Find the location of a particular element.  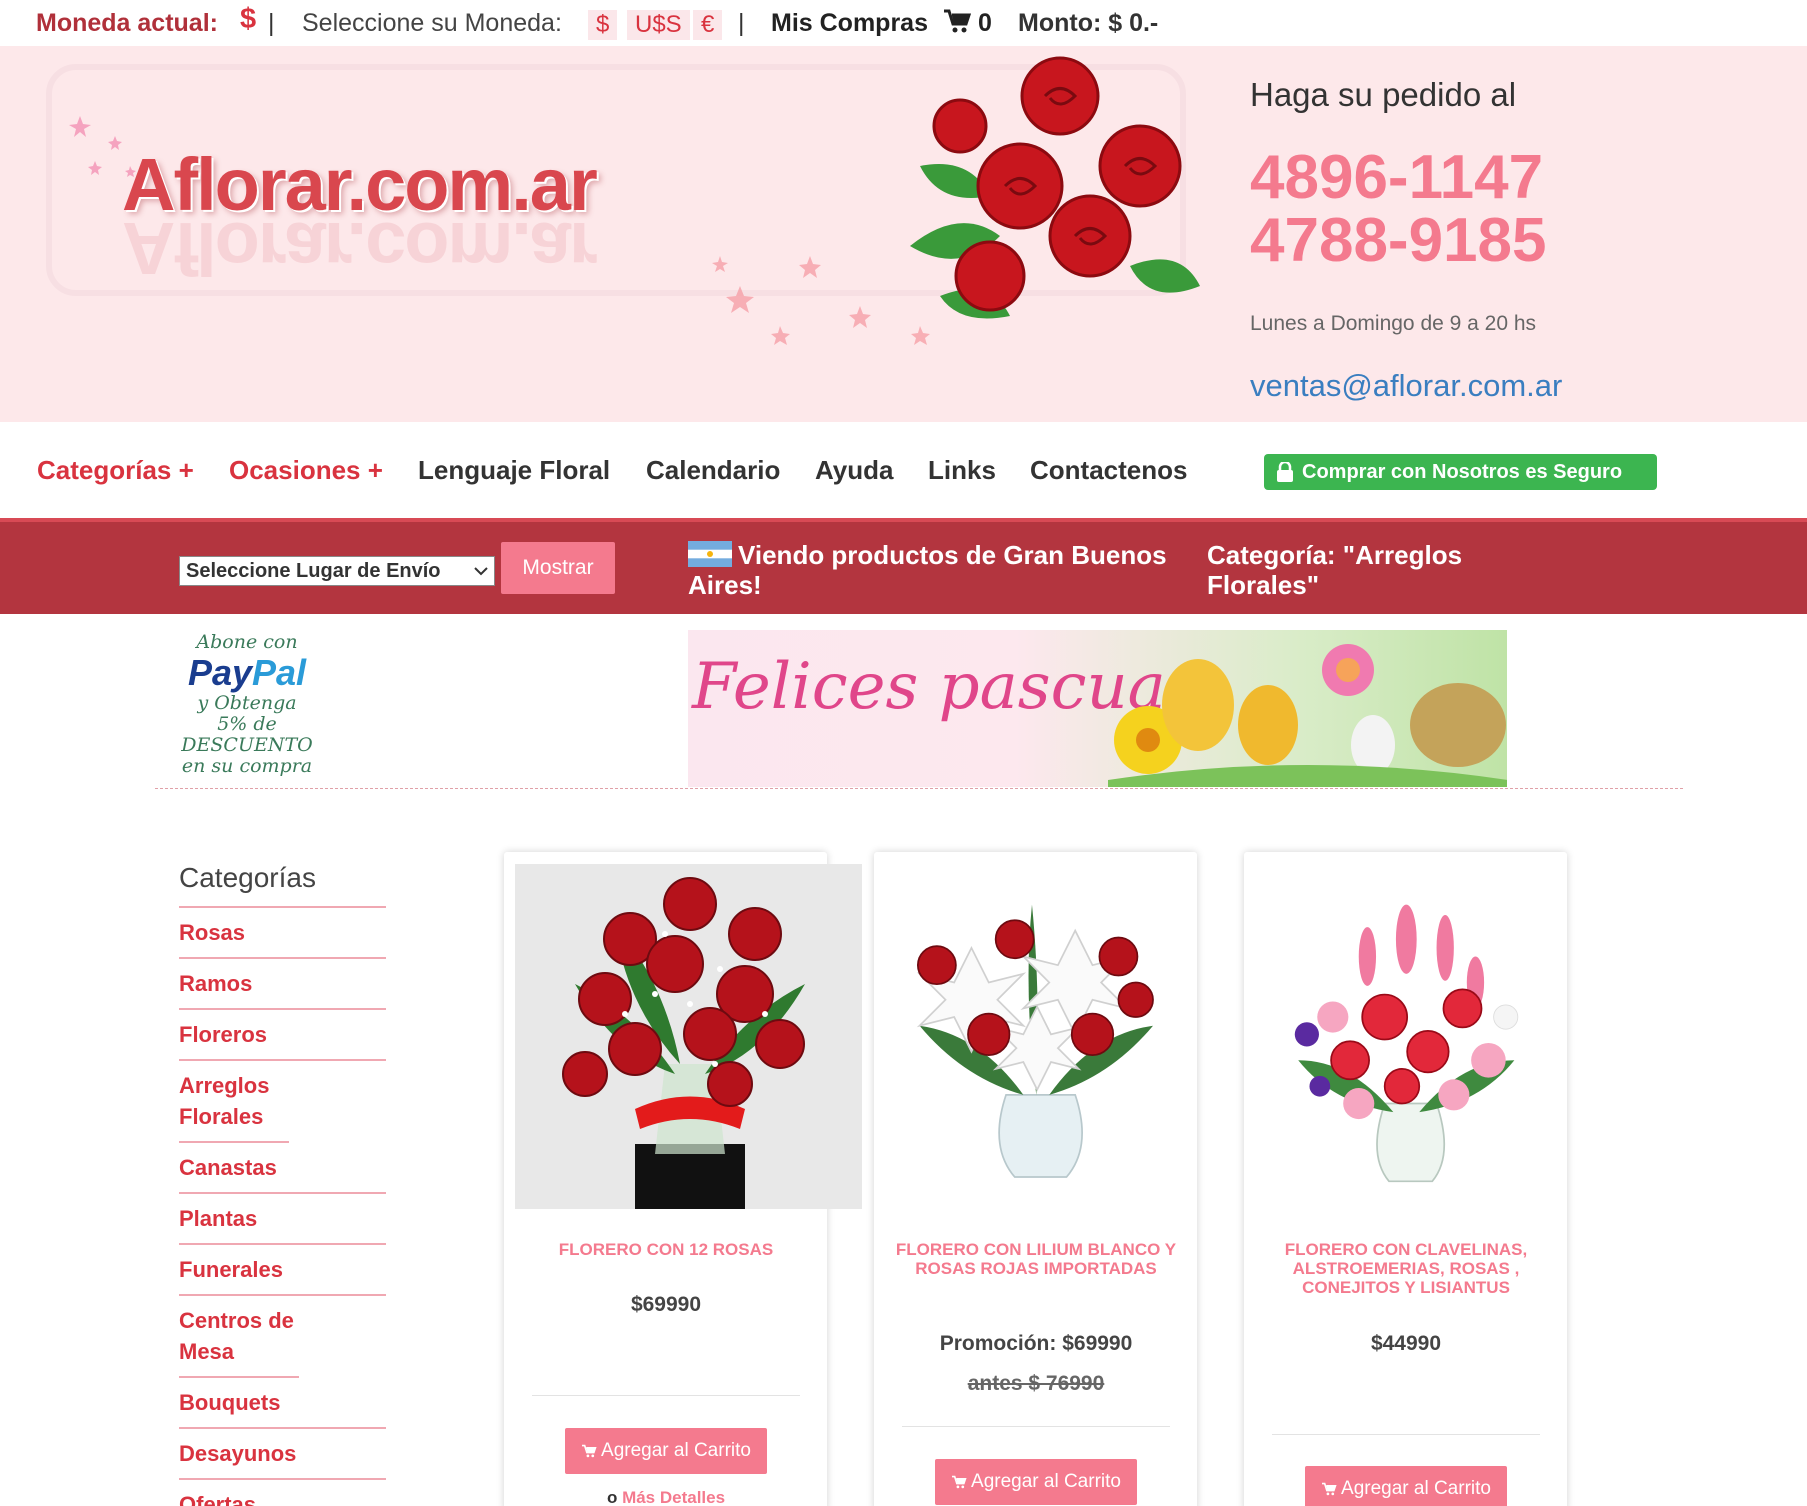

sidebar-item-desayunos: Desayunos is located at coordinates (282, 1454).